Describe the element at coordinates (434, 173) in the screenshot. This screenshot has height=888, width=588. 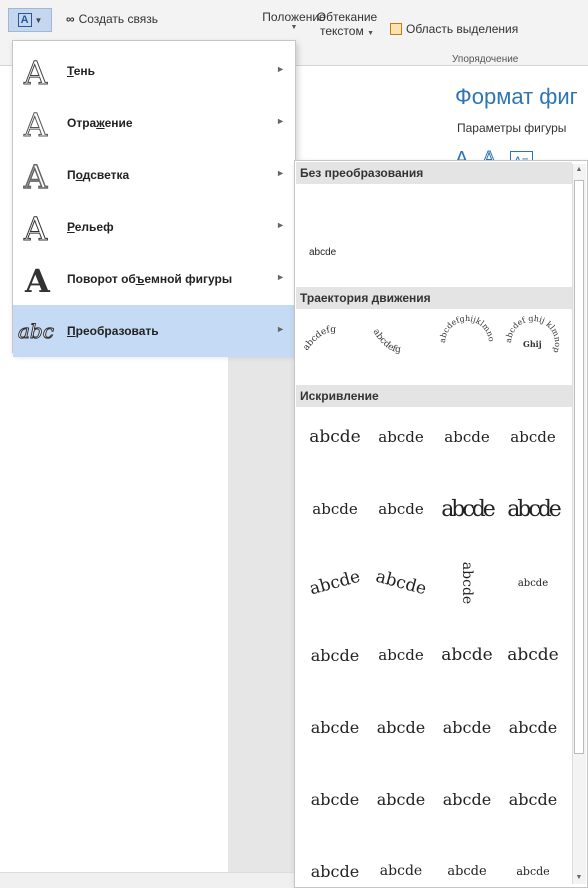
I see `section-header-no-transform: Без преобразования` at that location.